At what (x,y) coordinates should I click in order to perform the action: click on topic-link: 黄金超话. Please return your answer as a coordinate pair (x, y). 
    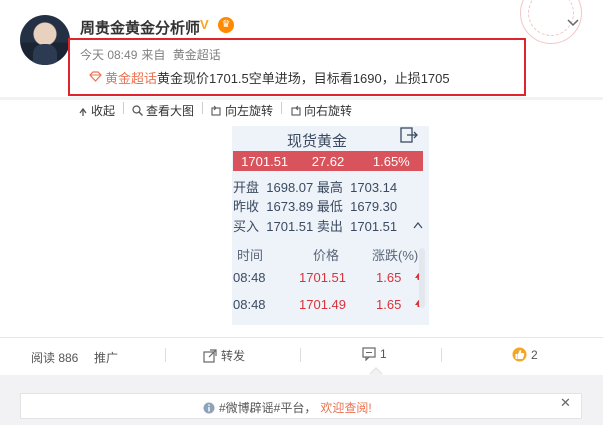
    Looking at the image, I should click on (131, 78).